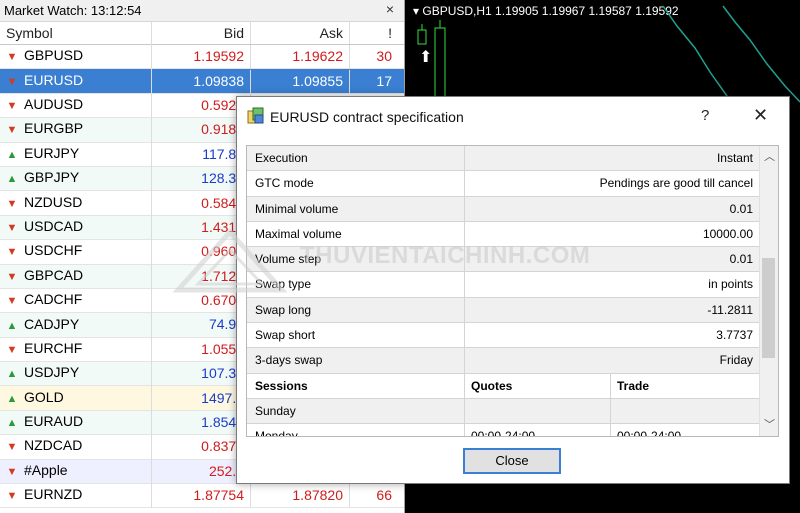  What do you see at coordinates (54, 274) in the screenshot?
I see `symbol-name: GBPCAD` at bounding box center [54, 274].